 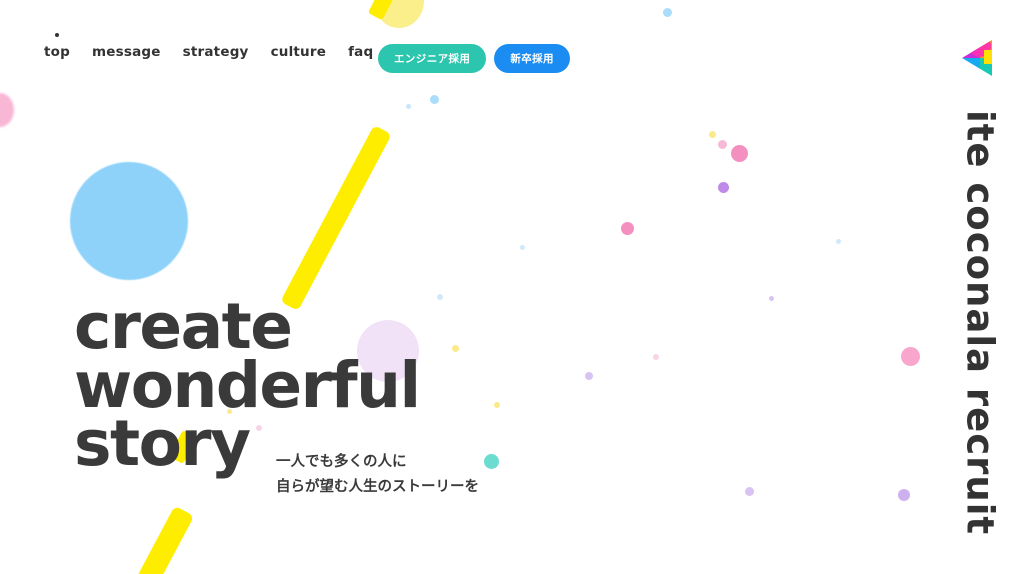 What do you see at coordinates (341, 462) in the screenshot?
I see `hero-subtitle-line-1: 一人でも多くの人に` at bounding box center [341, 462].